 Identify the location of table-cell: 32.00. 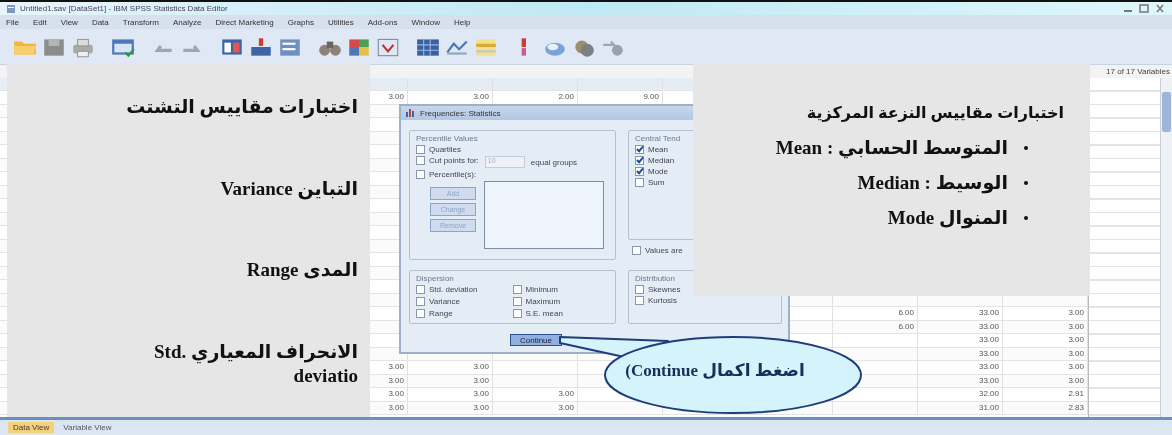
(960, 394).